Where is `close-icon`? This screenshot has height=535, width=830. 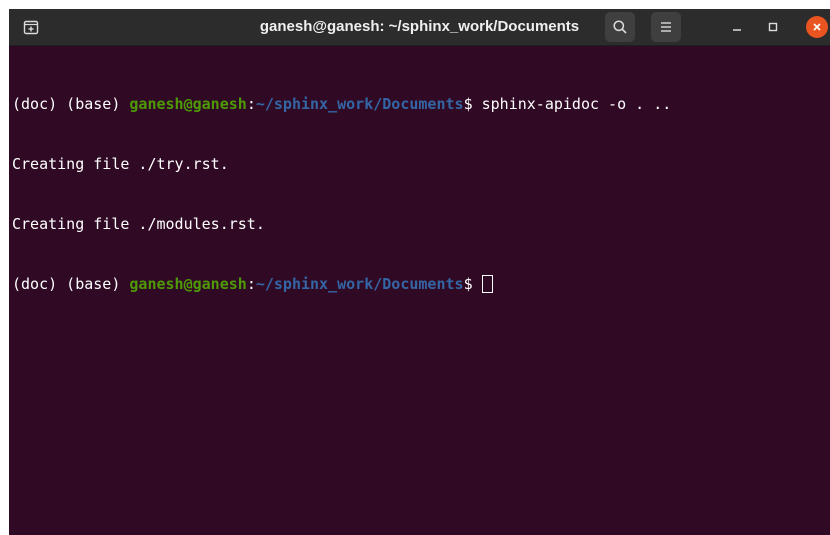
close-icon is located at coordinates (817, 27).